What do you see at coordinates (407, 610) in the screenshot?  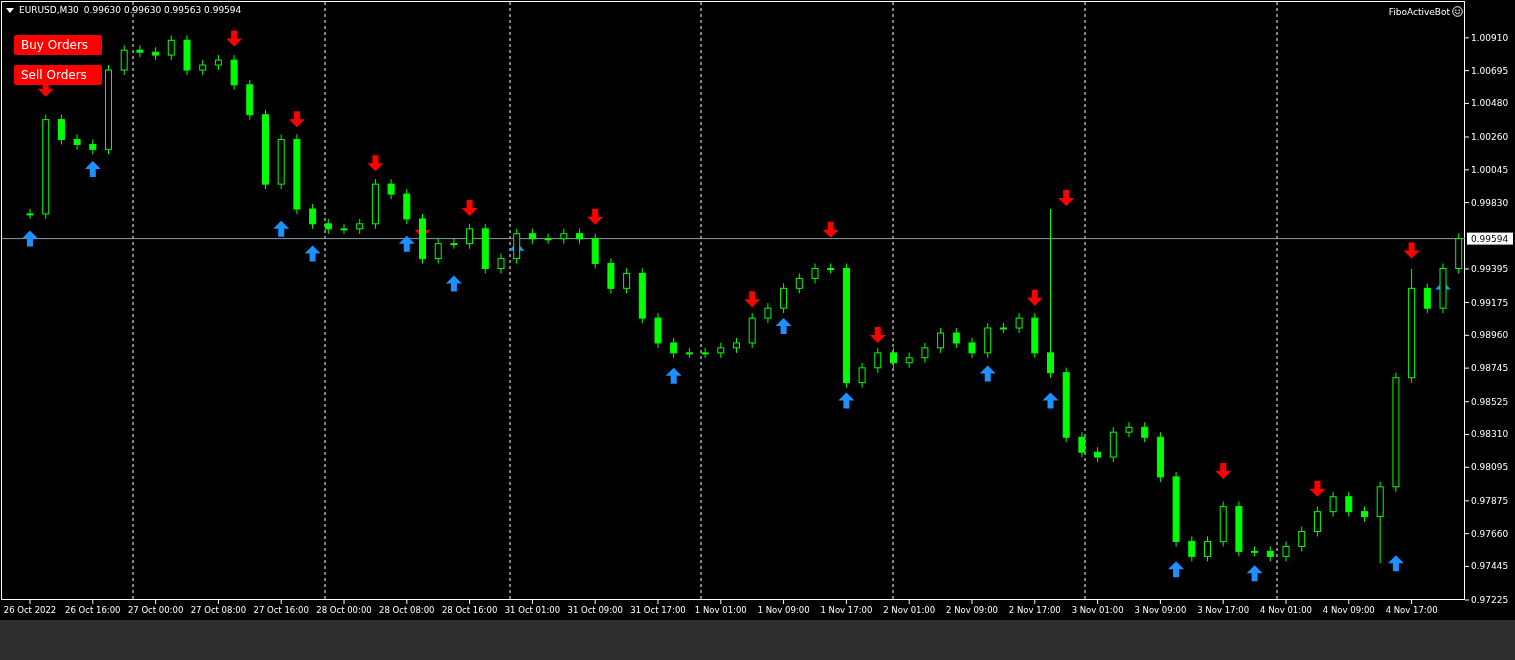 I see `time-label: 28 Oct 08:00` at bounding box center [407, 610].